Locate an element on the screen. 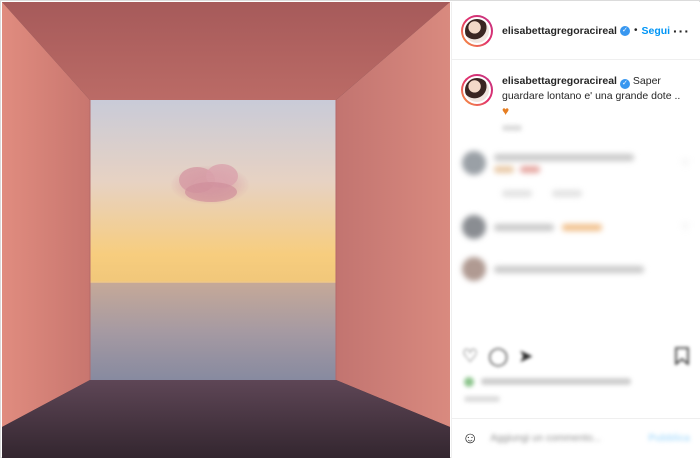 The height and width of the screenshot is (458, 700). post-actions: ♡ ◯ ➤ is located at coordinates (576, 356).